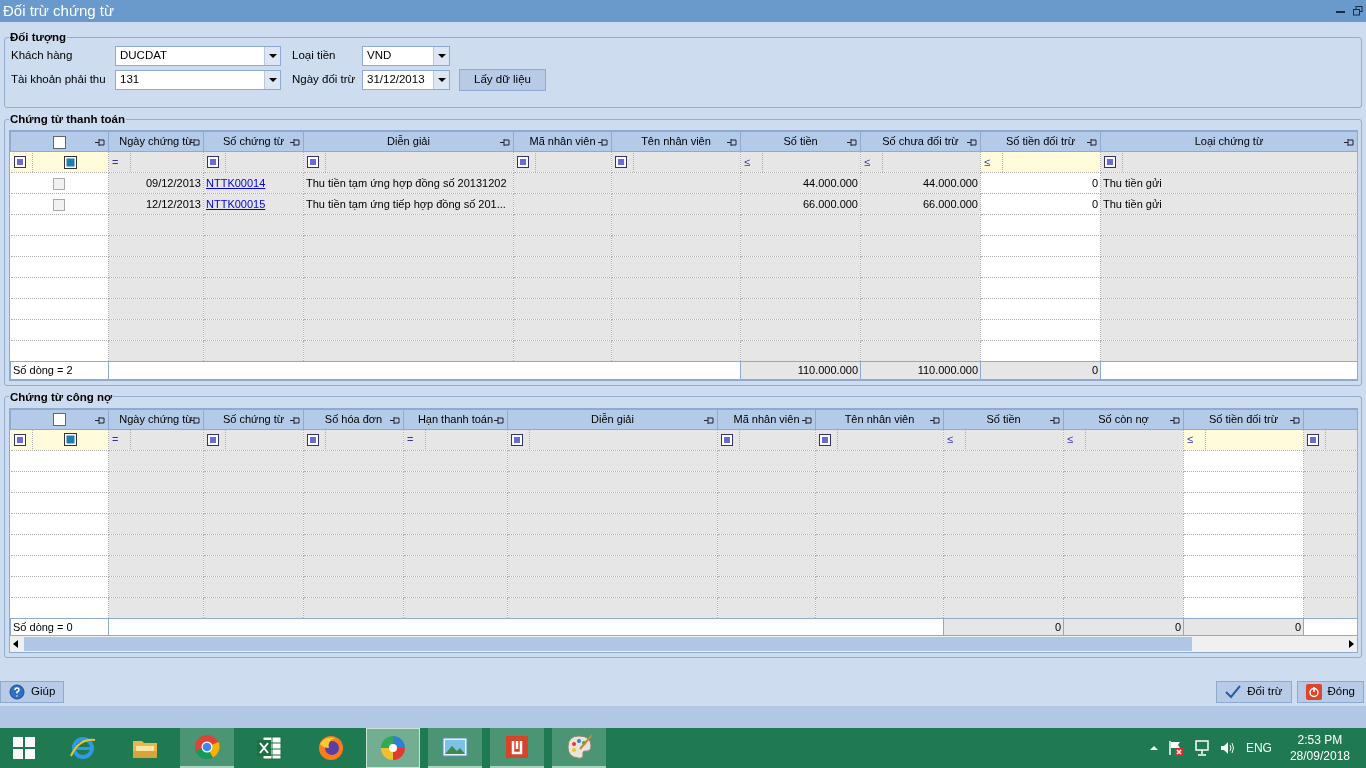 The image size is (1366, 768). I want to click on offset-button: Đối trừ, so click(1254, 692).